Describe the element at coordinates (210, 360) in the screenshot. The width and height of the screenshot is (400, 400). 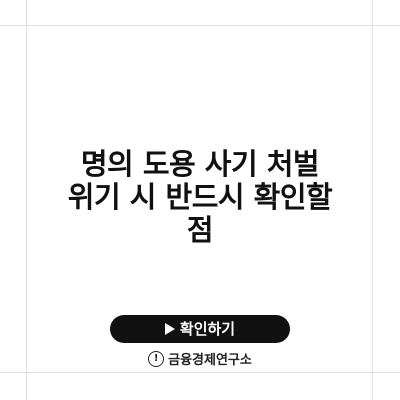
I see `source-label: 금융경제연구소` at that location.